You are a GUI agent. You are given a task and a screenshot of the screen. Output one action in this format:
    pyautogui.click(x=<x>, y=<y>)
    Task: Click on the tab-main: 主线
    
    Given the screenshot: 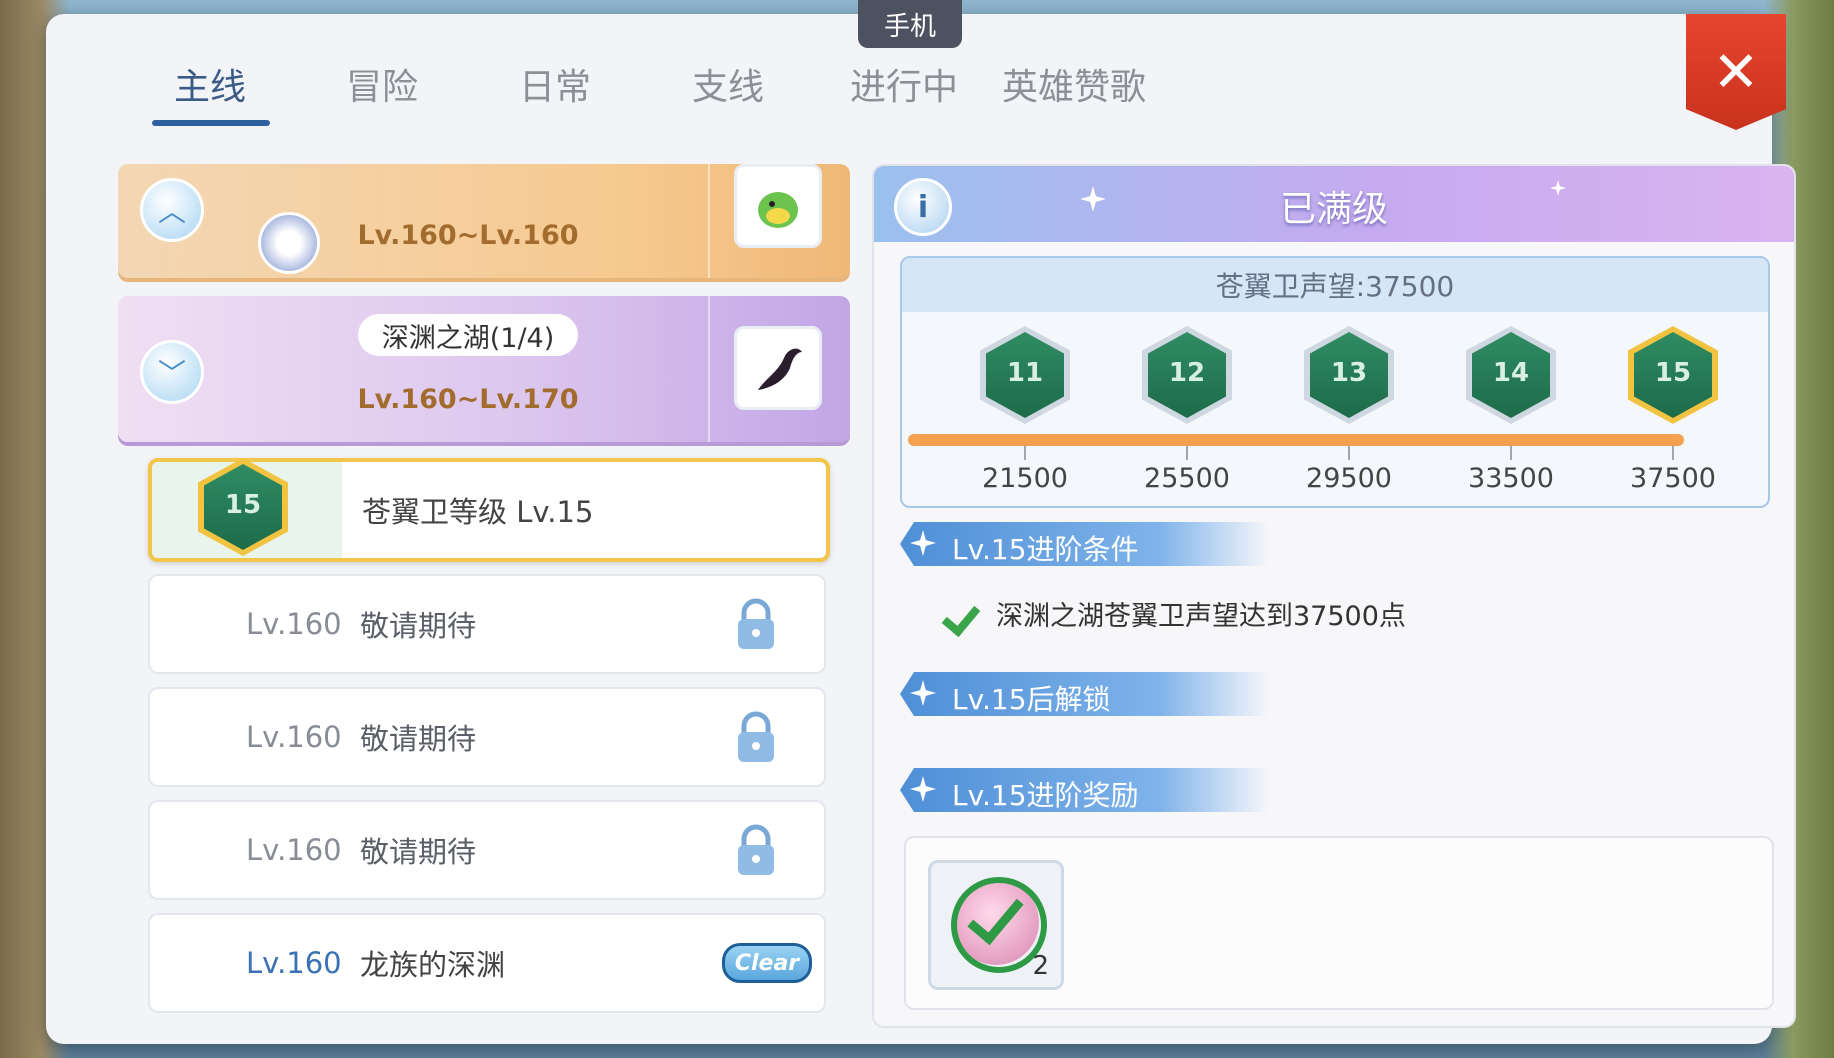 What is the action you would take?
    pyautogui.click(x=210, y=84)
    